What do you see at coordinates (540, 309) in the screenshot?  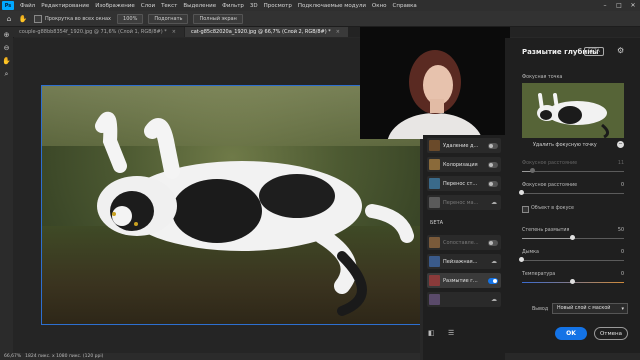 I see `output-label: Вывод` at bounding box center [540, 309].